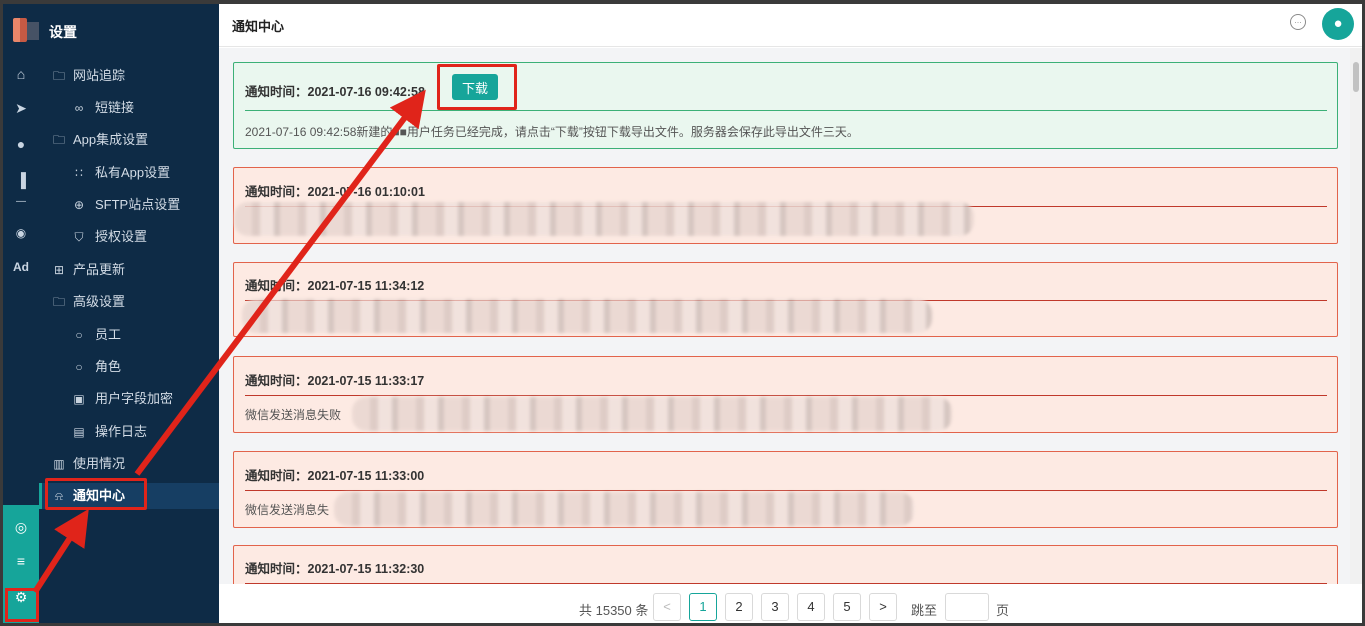 The width and height of the screenshot is (1365, 626). What do you see at coordinates (924, 610) in the screenshot?
I see `jump-label: 跳至` at bounding box center [924, 610].